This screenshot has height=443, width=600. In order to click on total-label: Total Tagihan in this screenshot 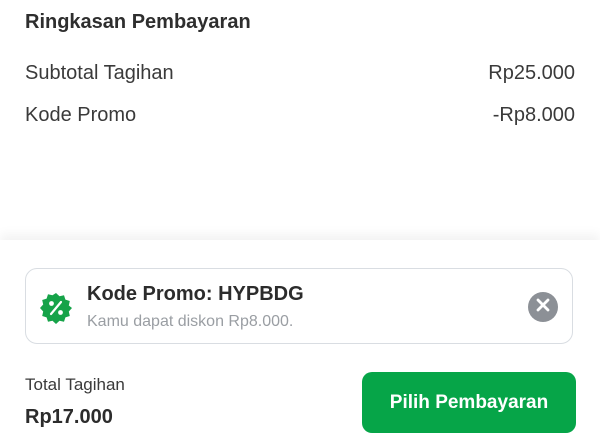, I will do `click(75, 384)`.